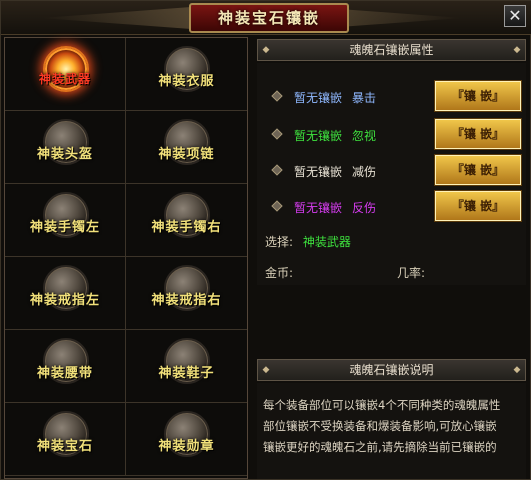  What do you see at coordinates (391, 97) in the screenshot?
I see `attribute-row: 暂无镶嵌 暴击 『镶 嵌』` at bounding box center [391, 97].